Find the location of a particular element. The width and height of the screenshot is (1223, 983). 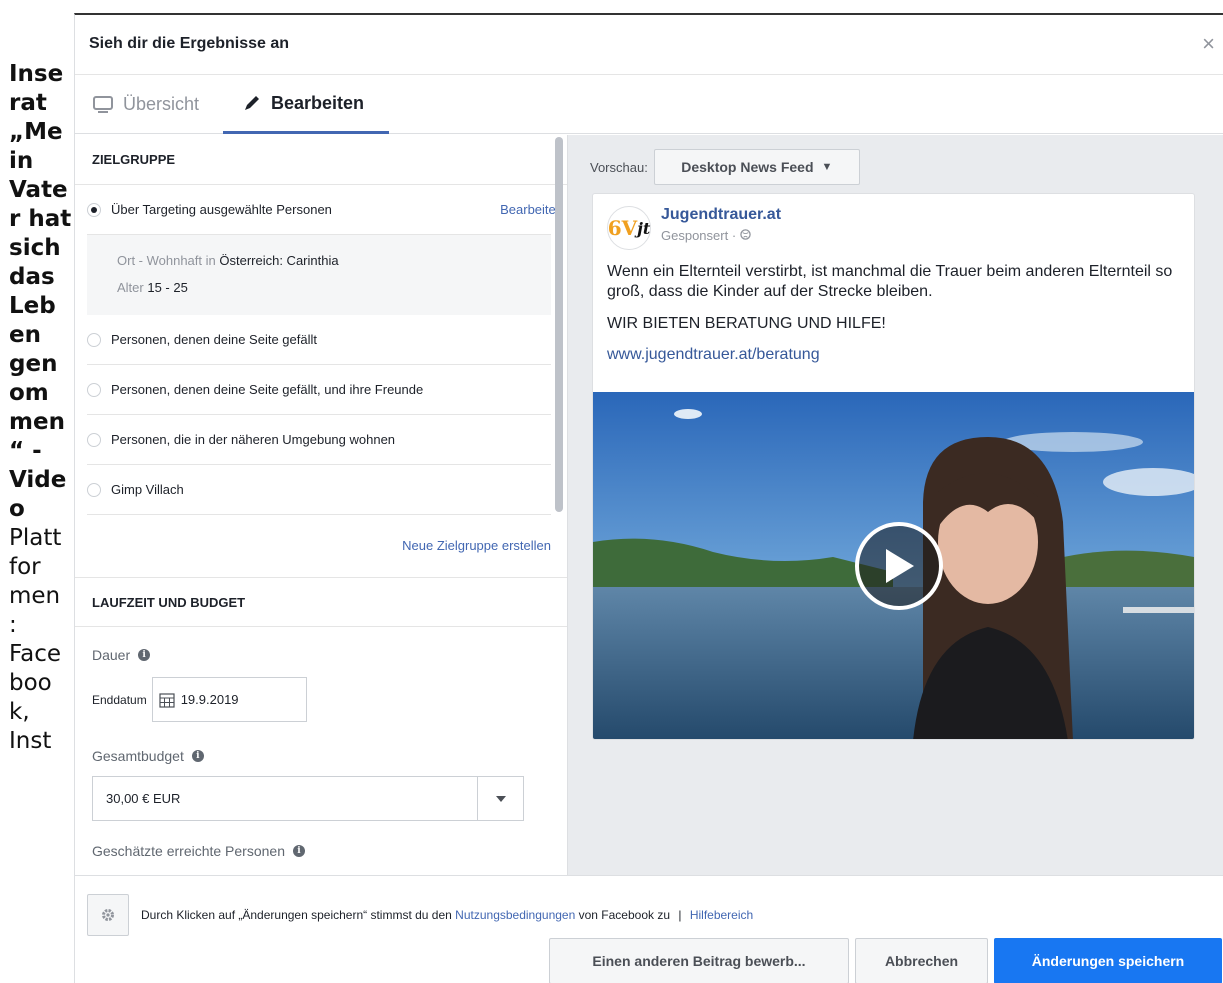

monitor-icon is located at coordinates (103, 104).